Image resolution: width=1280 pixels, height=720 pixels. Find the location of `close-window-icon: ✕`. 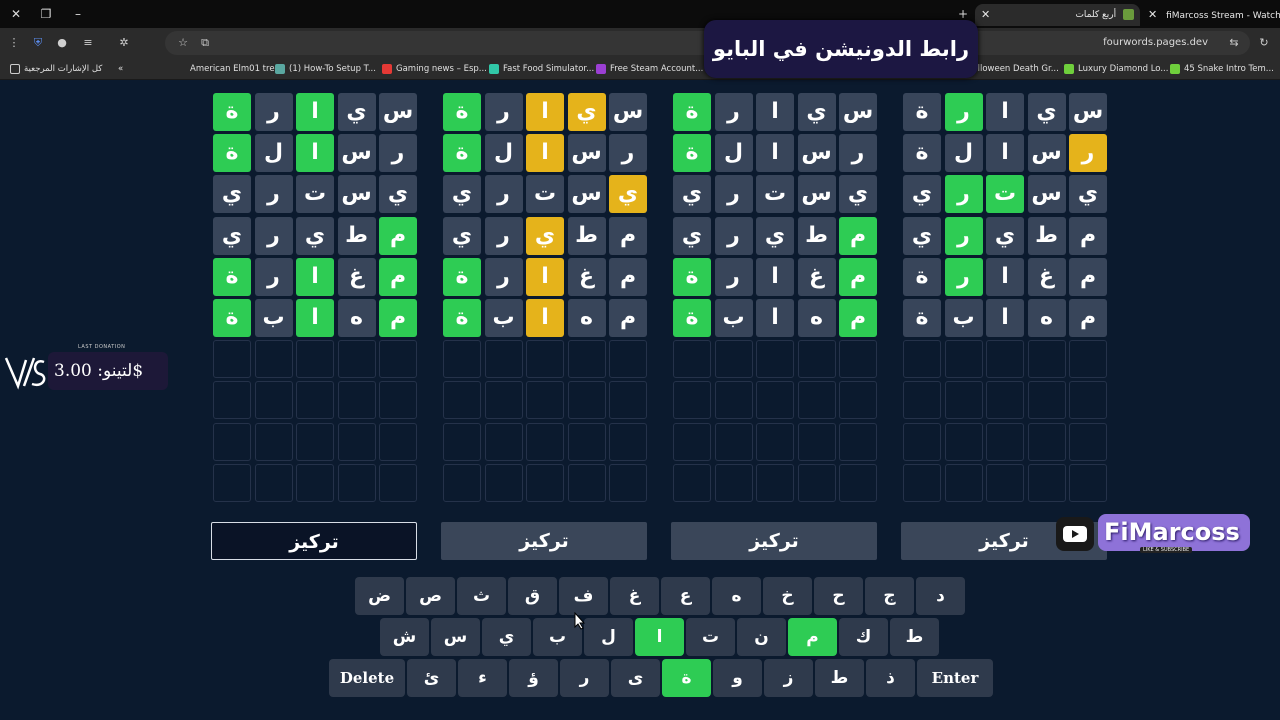

close-window-icon: ✕ is located at coordinates (16, 14).